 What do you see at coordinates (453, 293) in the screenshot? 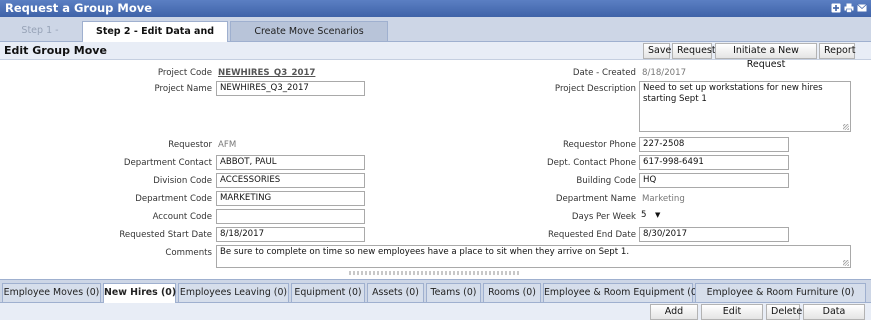
I see `tab-teams: Teams (0)` at bounding box center [453, 293].